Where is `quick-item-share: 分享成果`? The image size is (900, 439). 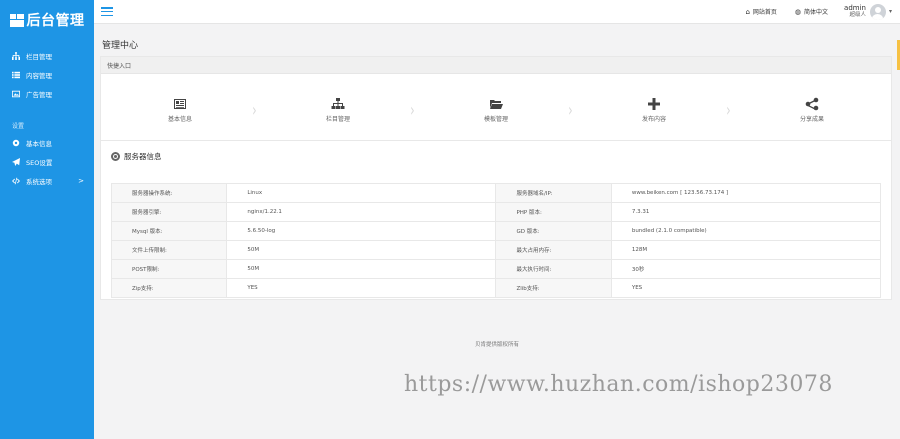 quick-item-share: 分享成果 is located at coordinates (812, 110).